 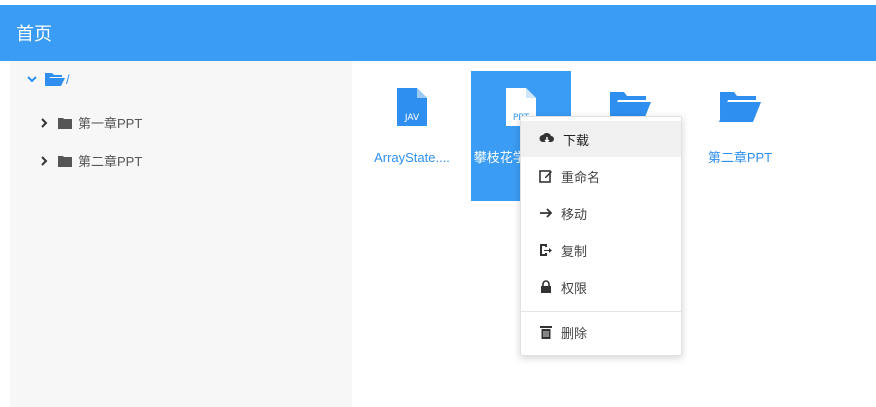 What do you see at coordinates (68, 79) in the screenshot?
I see `tree-root-label: /` at bounding box center [68, 79].